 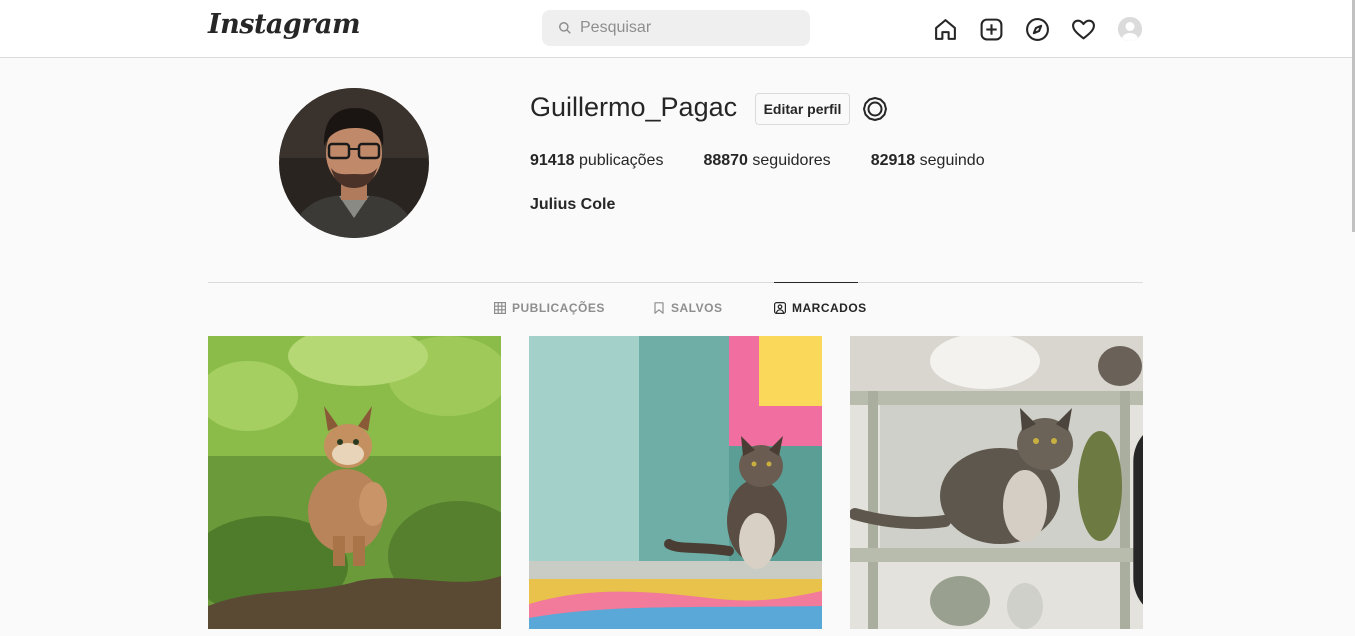 I want to click on settings-icon, so click(x=875, y=109).